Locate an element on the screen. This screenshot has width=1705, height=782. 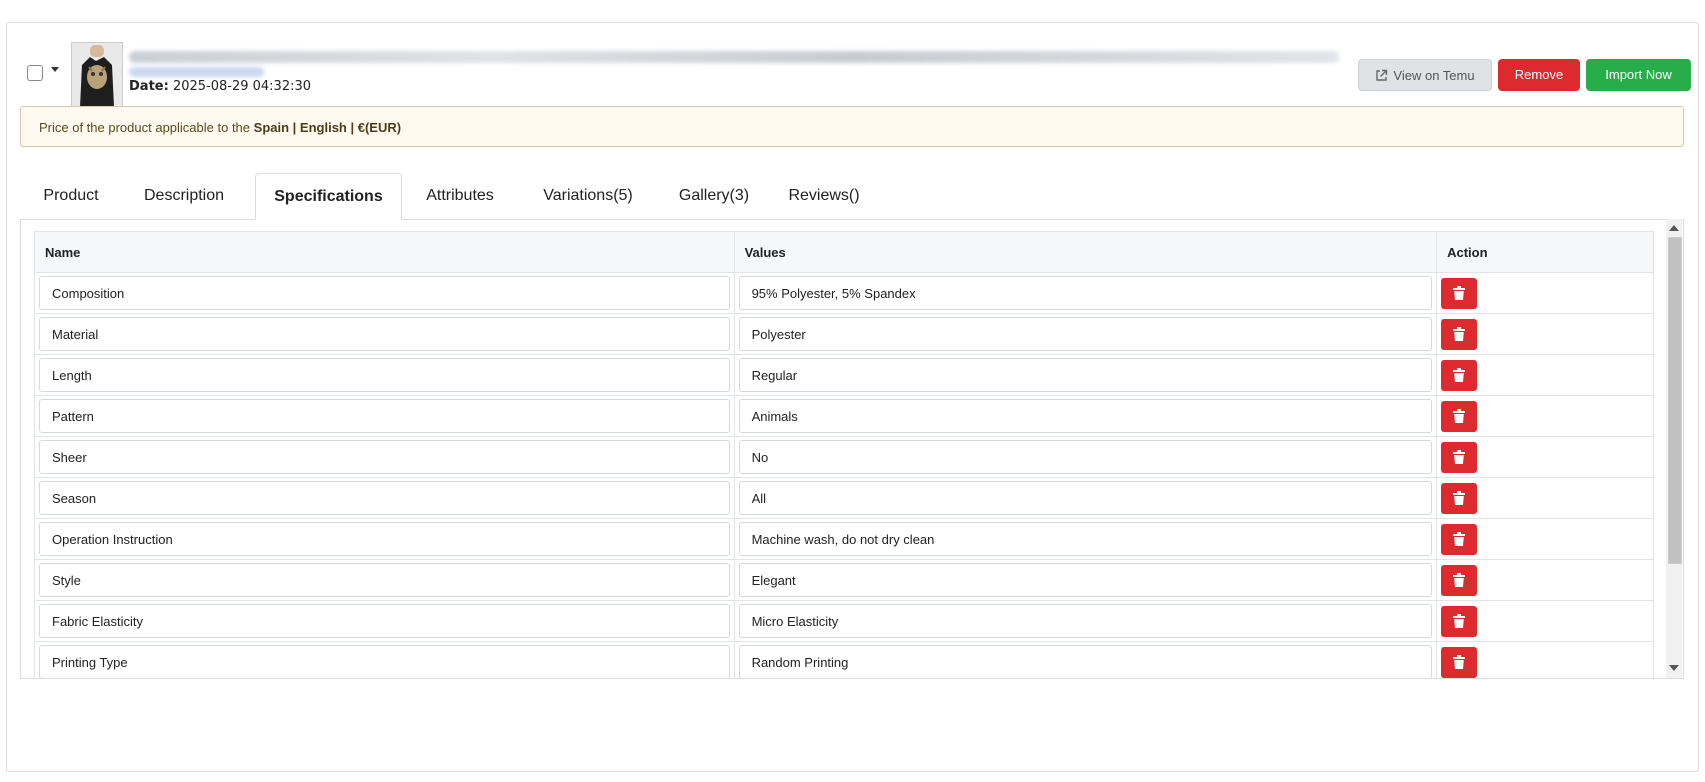
scrollbar-thumb is located at coordinates (1675, 400).